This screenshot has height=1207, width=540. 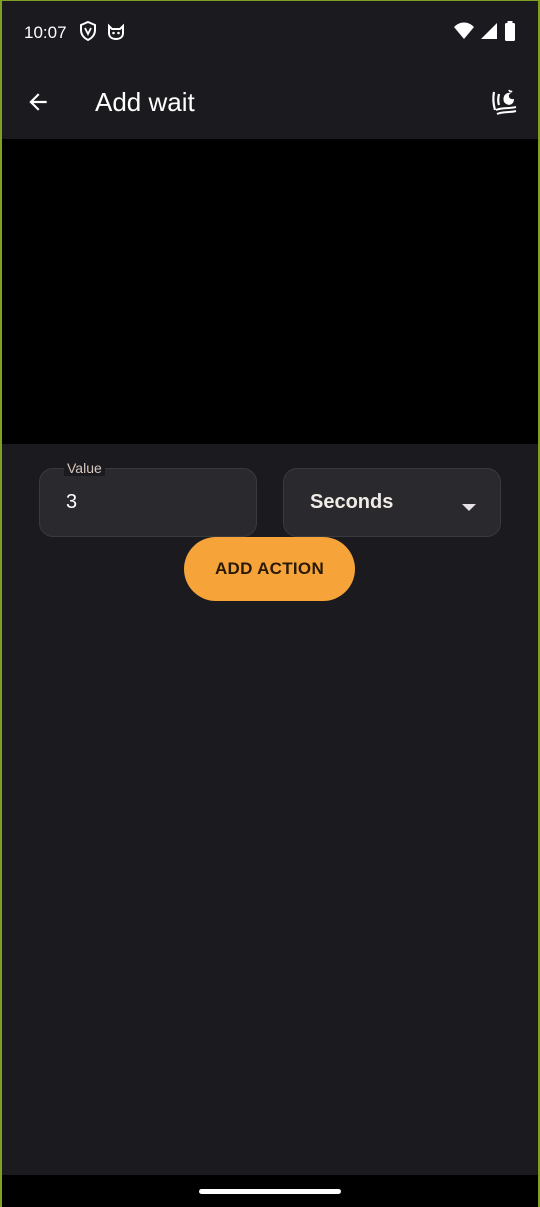 What do you see at coordinates (84, 468) in the screenshot?
I see `value-field-label: Value` at bounding box center [84, 468].